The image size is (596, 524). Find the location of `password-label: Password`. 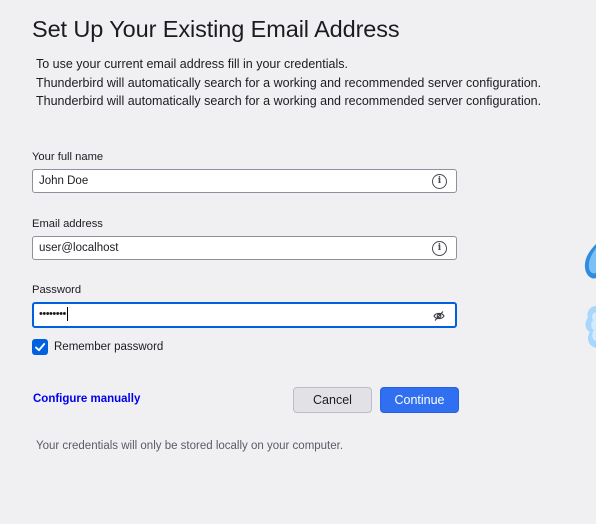

password-label: Password is located at coordinates (57, 290).